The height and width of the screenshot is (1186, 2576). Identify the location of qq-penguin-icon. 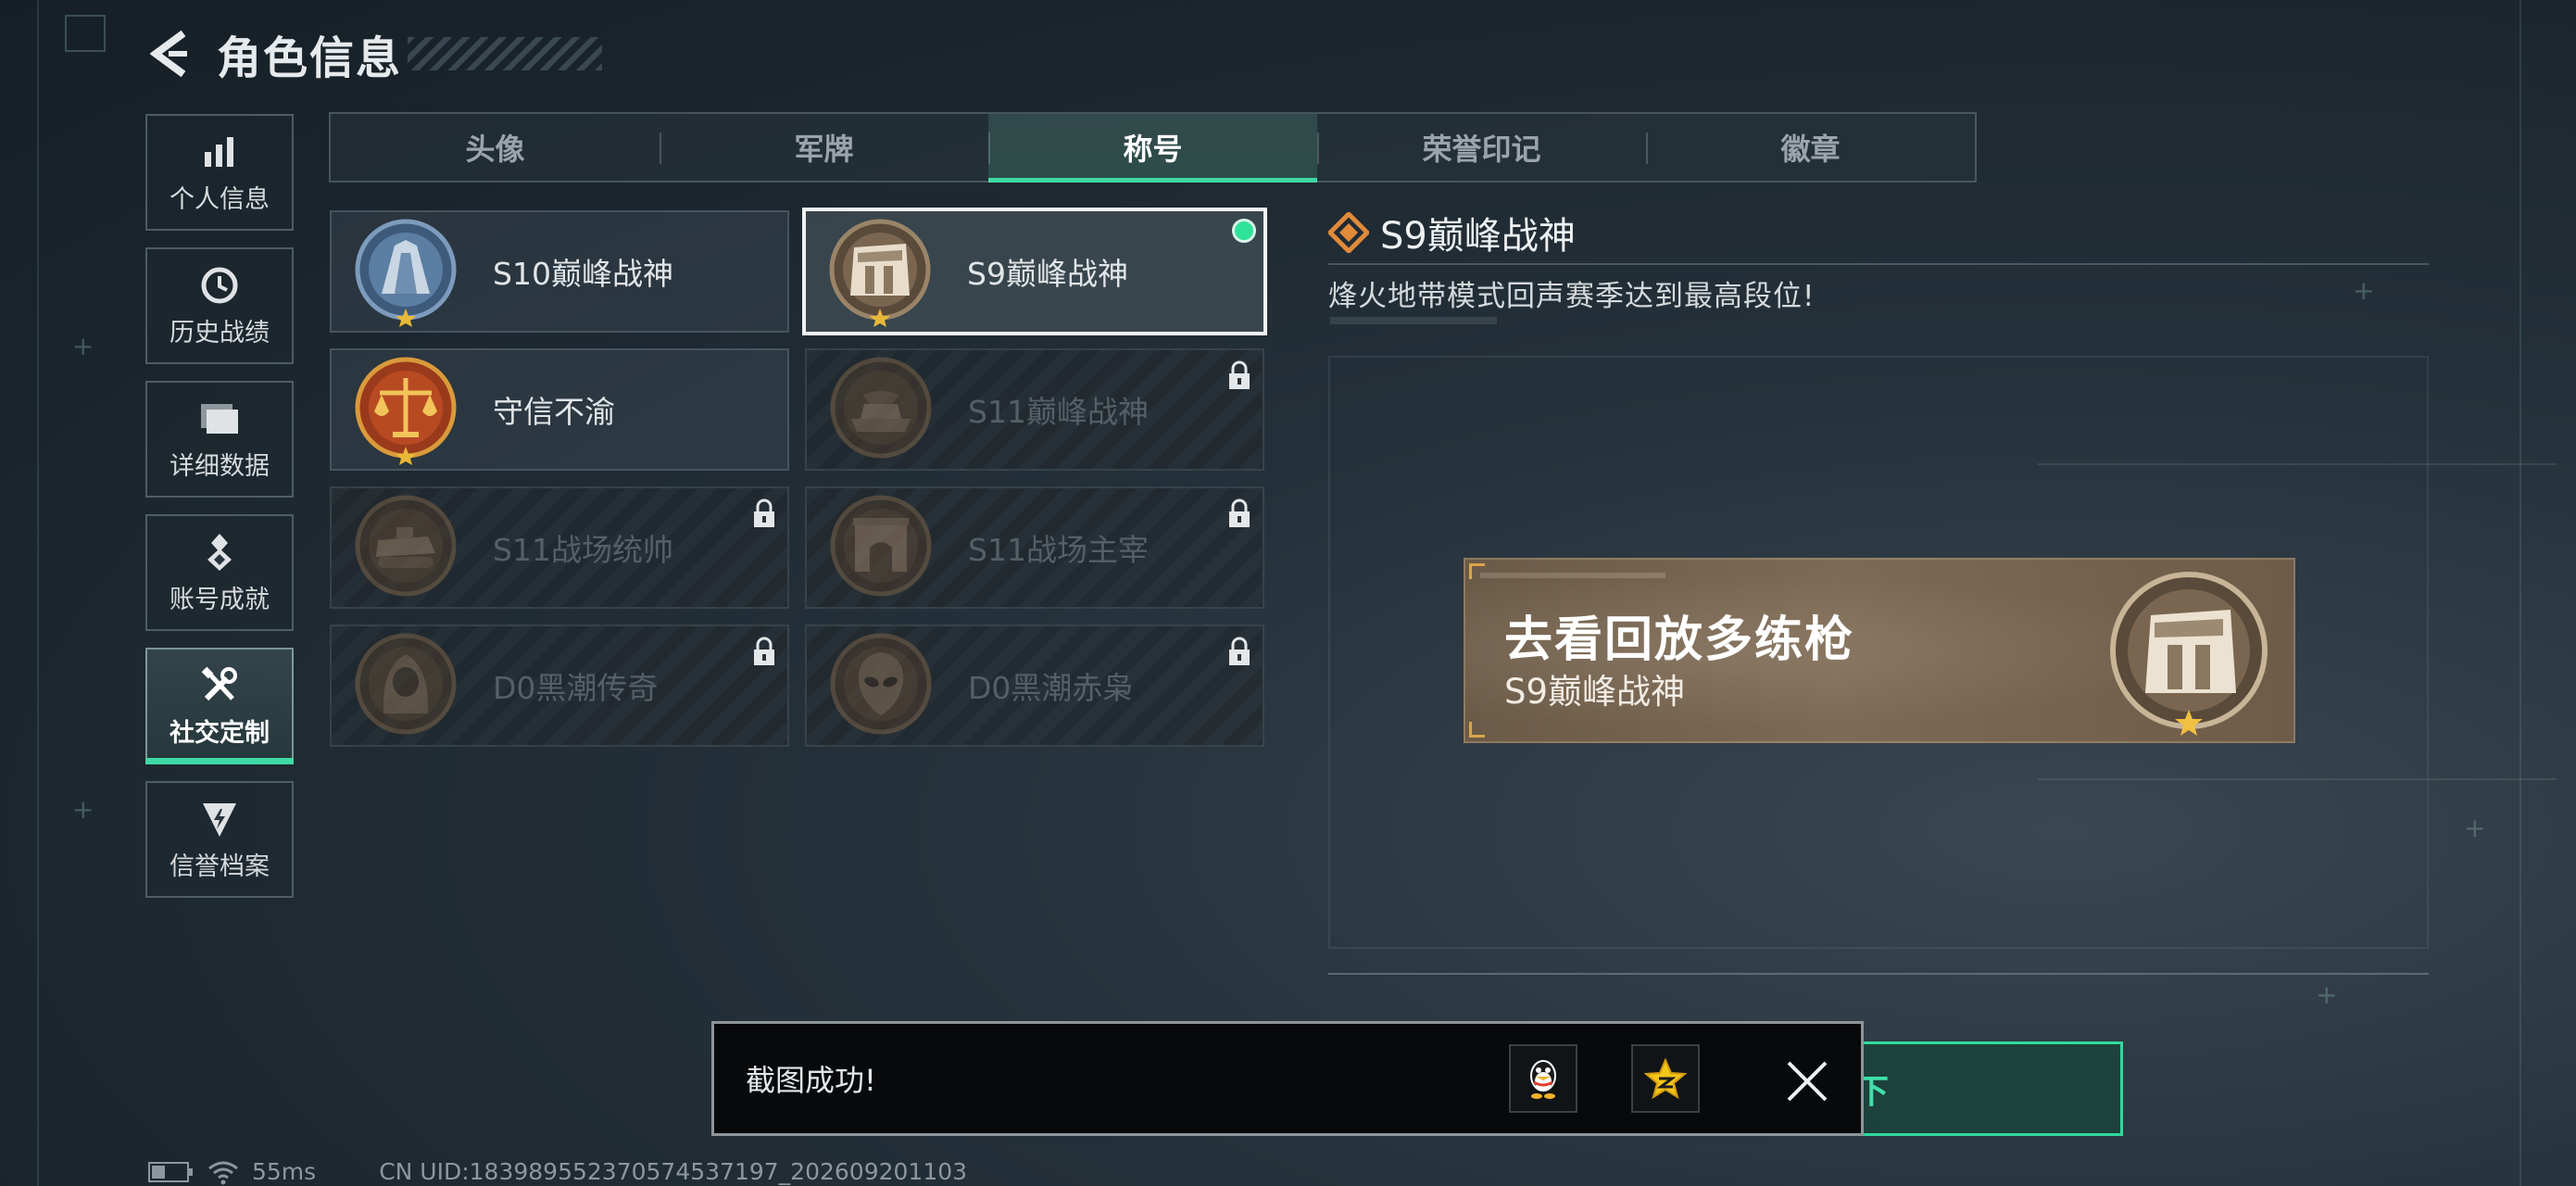
(1543, 1079).